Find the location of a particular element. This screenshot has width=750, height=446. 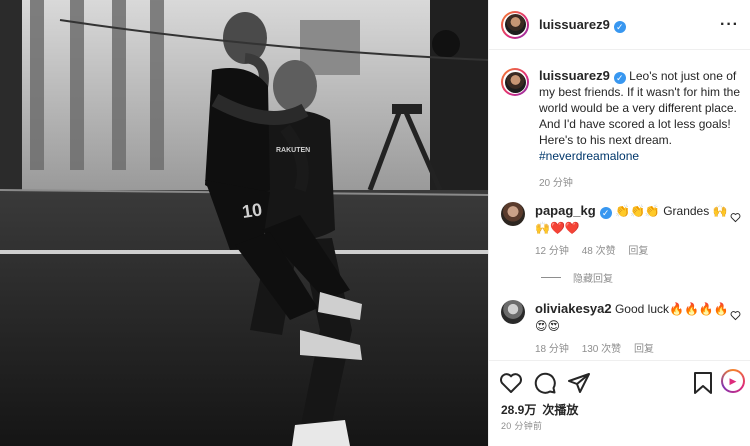

comment-meta: 12 分钟 48 次赞 回复 is located at coordinates (635, 251).